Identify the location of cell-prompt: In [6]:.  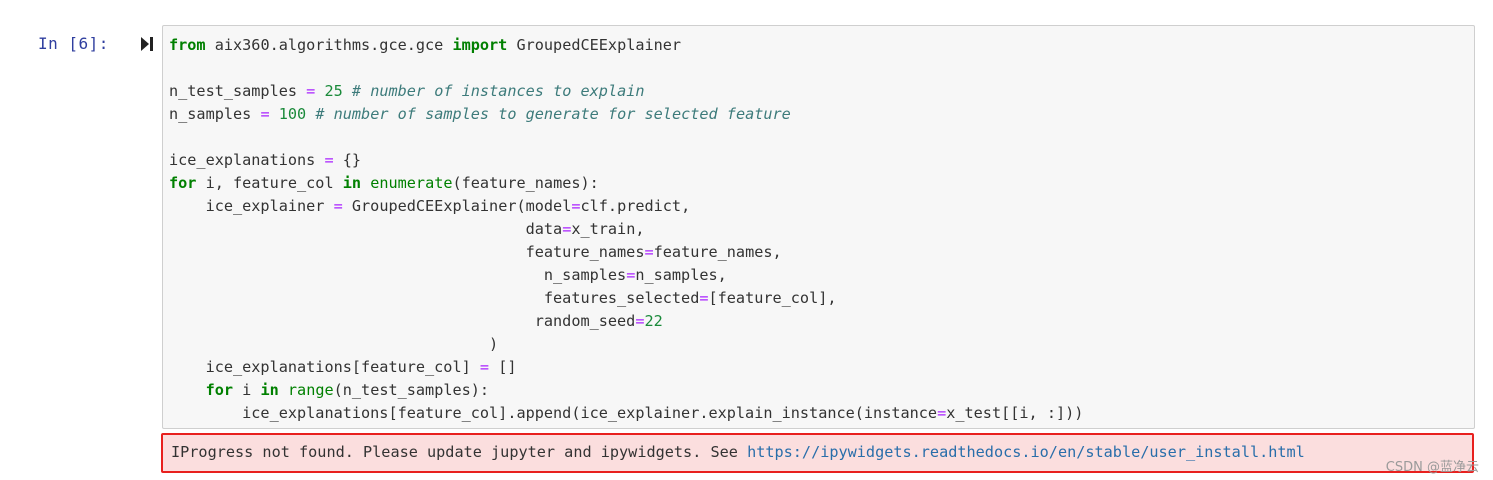
(73, 43).